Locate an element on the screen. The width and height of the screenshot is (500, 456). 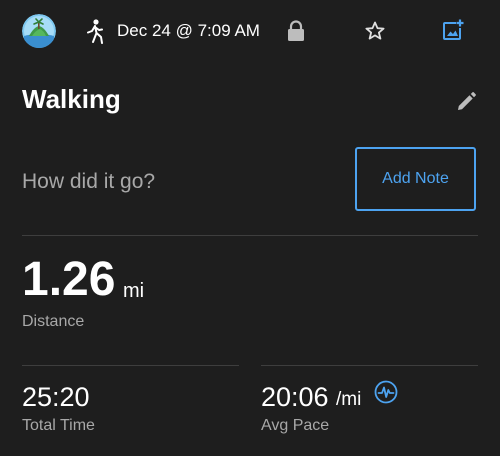
profile-avatar is located at coordinates (39, 31).